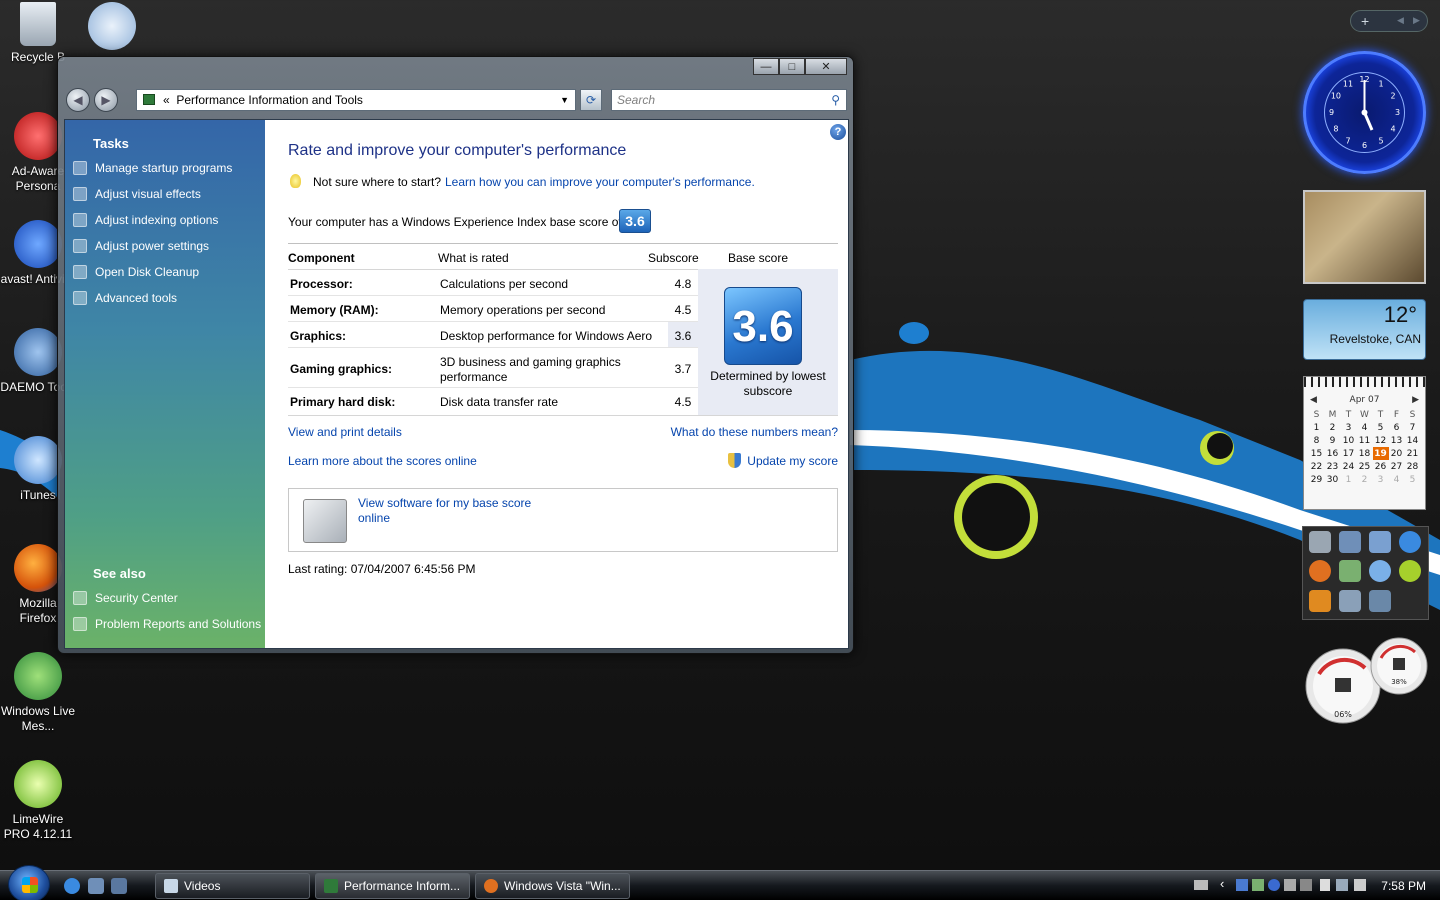  I want to click on power-tray-icon, so click(1325, 885).